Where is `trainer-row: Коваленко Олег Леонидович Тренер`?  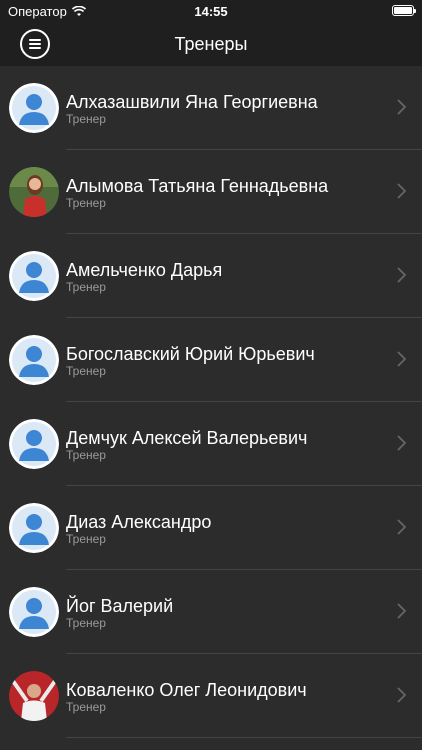
trainer-row: Коваленко Олег Леонидович Тренер is located at coordinates (211, 696).